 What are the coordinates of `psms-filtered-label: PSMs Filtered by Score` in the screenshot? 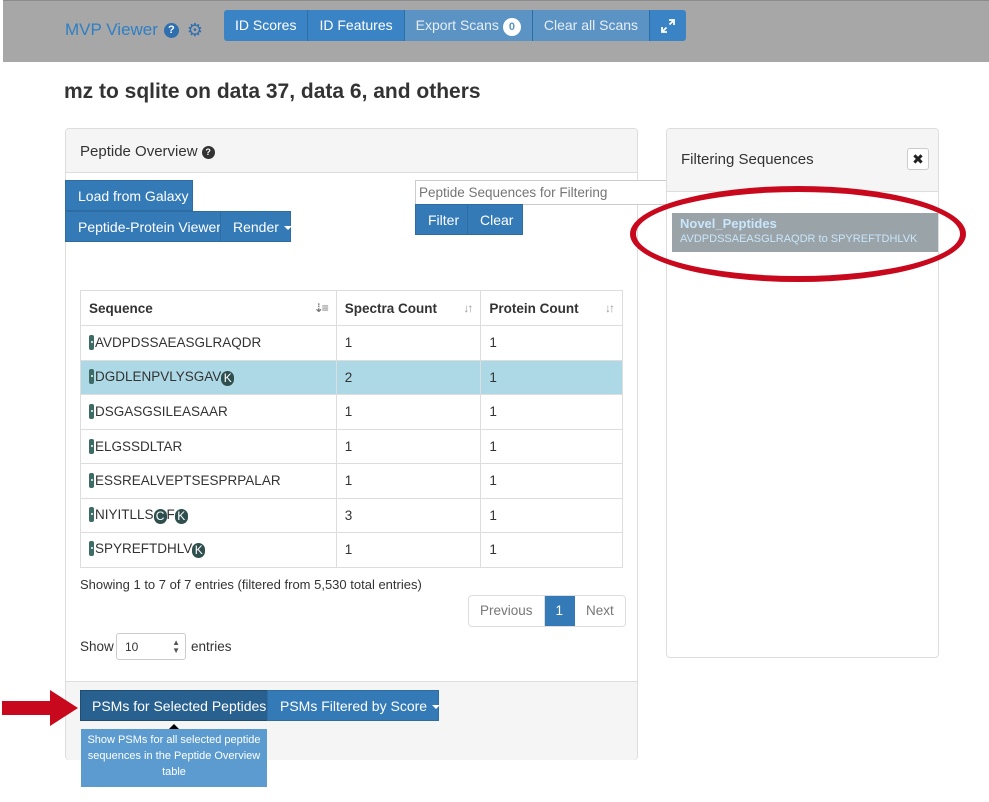 It's located at (354, 706).